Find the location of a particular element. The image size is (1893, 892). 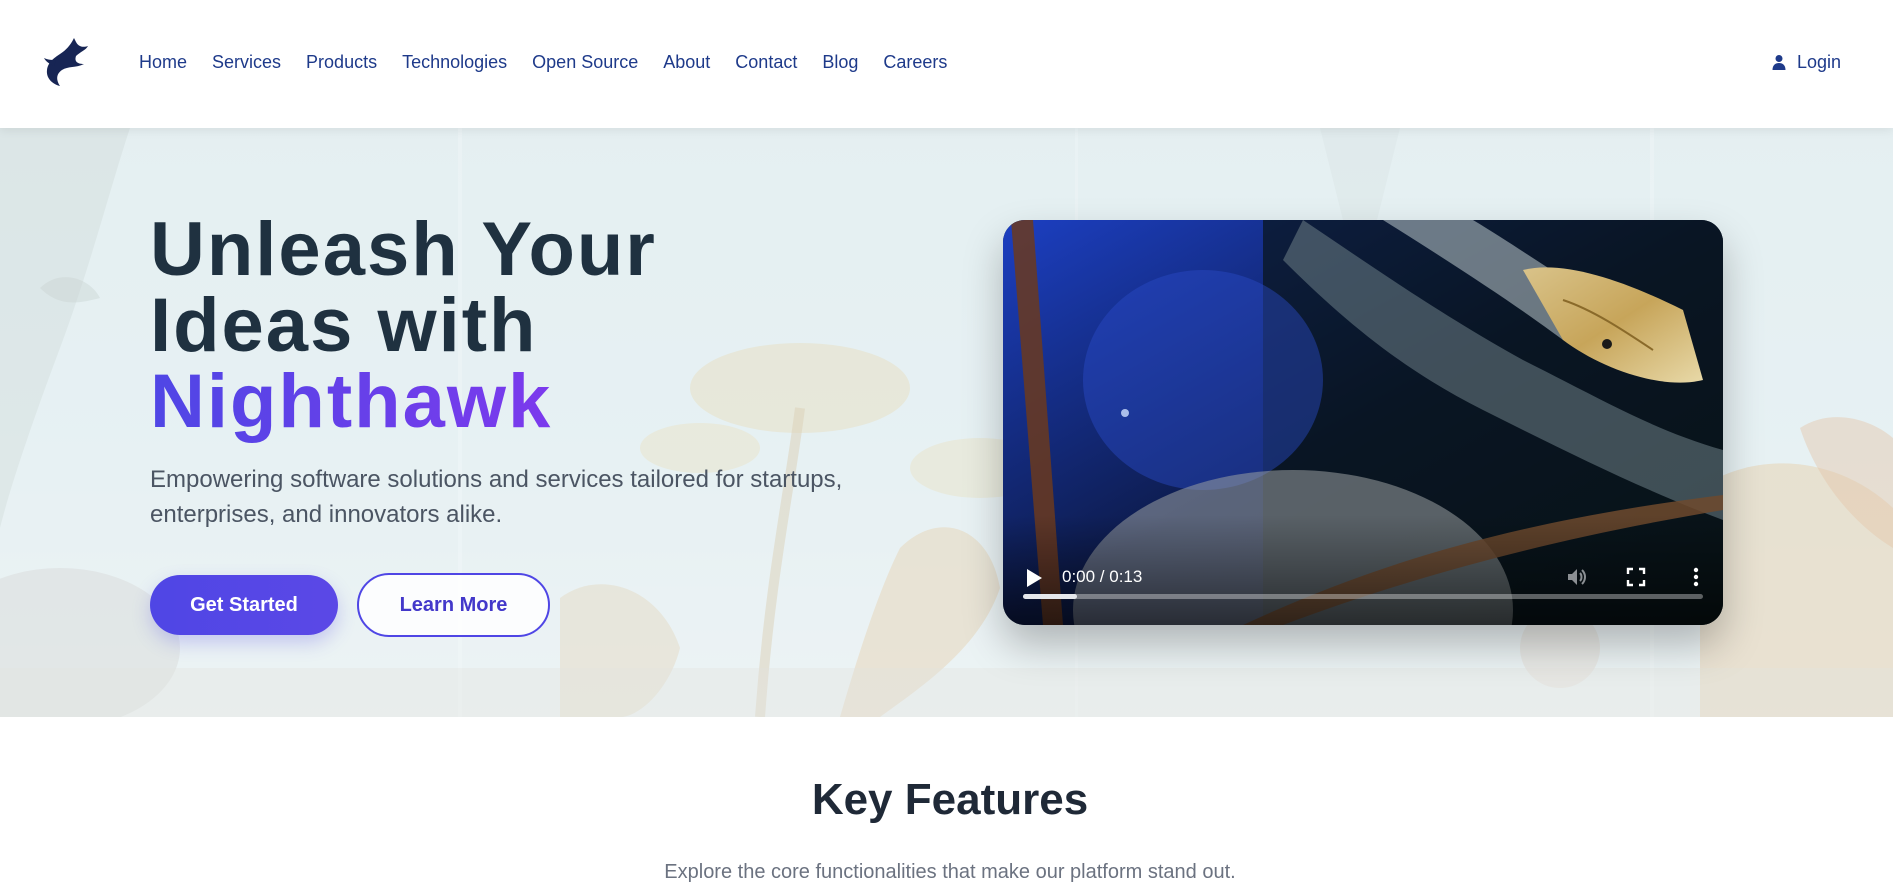

nav-link-technologies: Technologies is located at coordinates (454, 62).